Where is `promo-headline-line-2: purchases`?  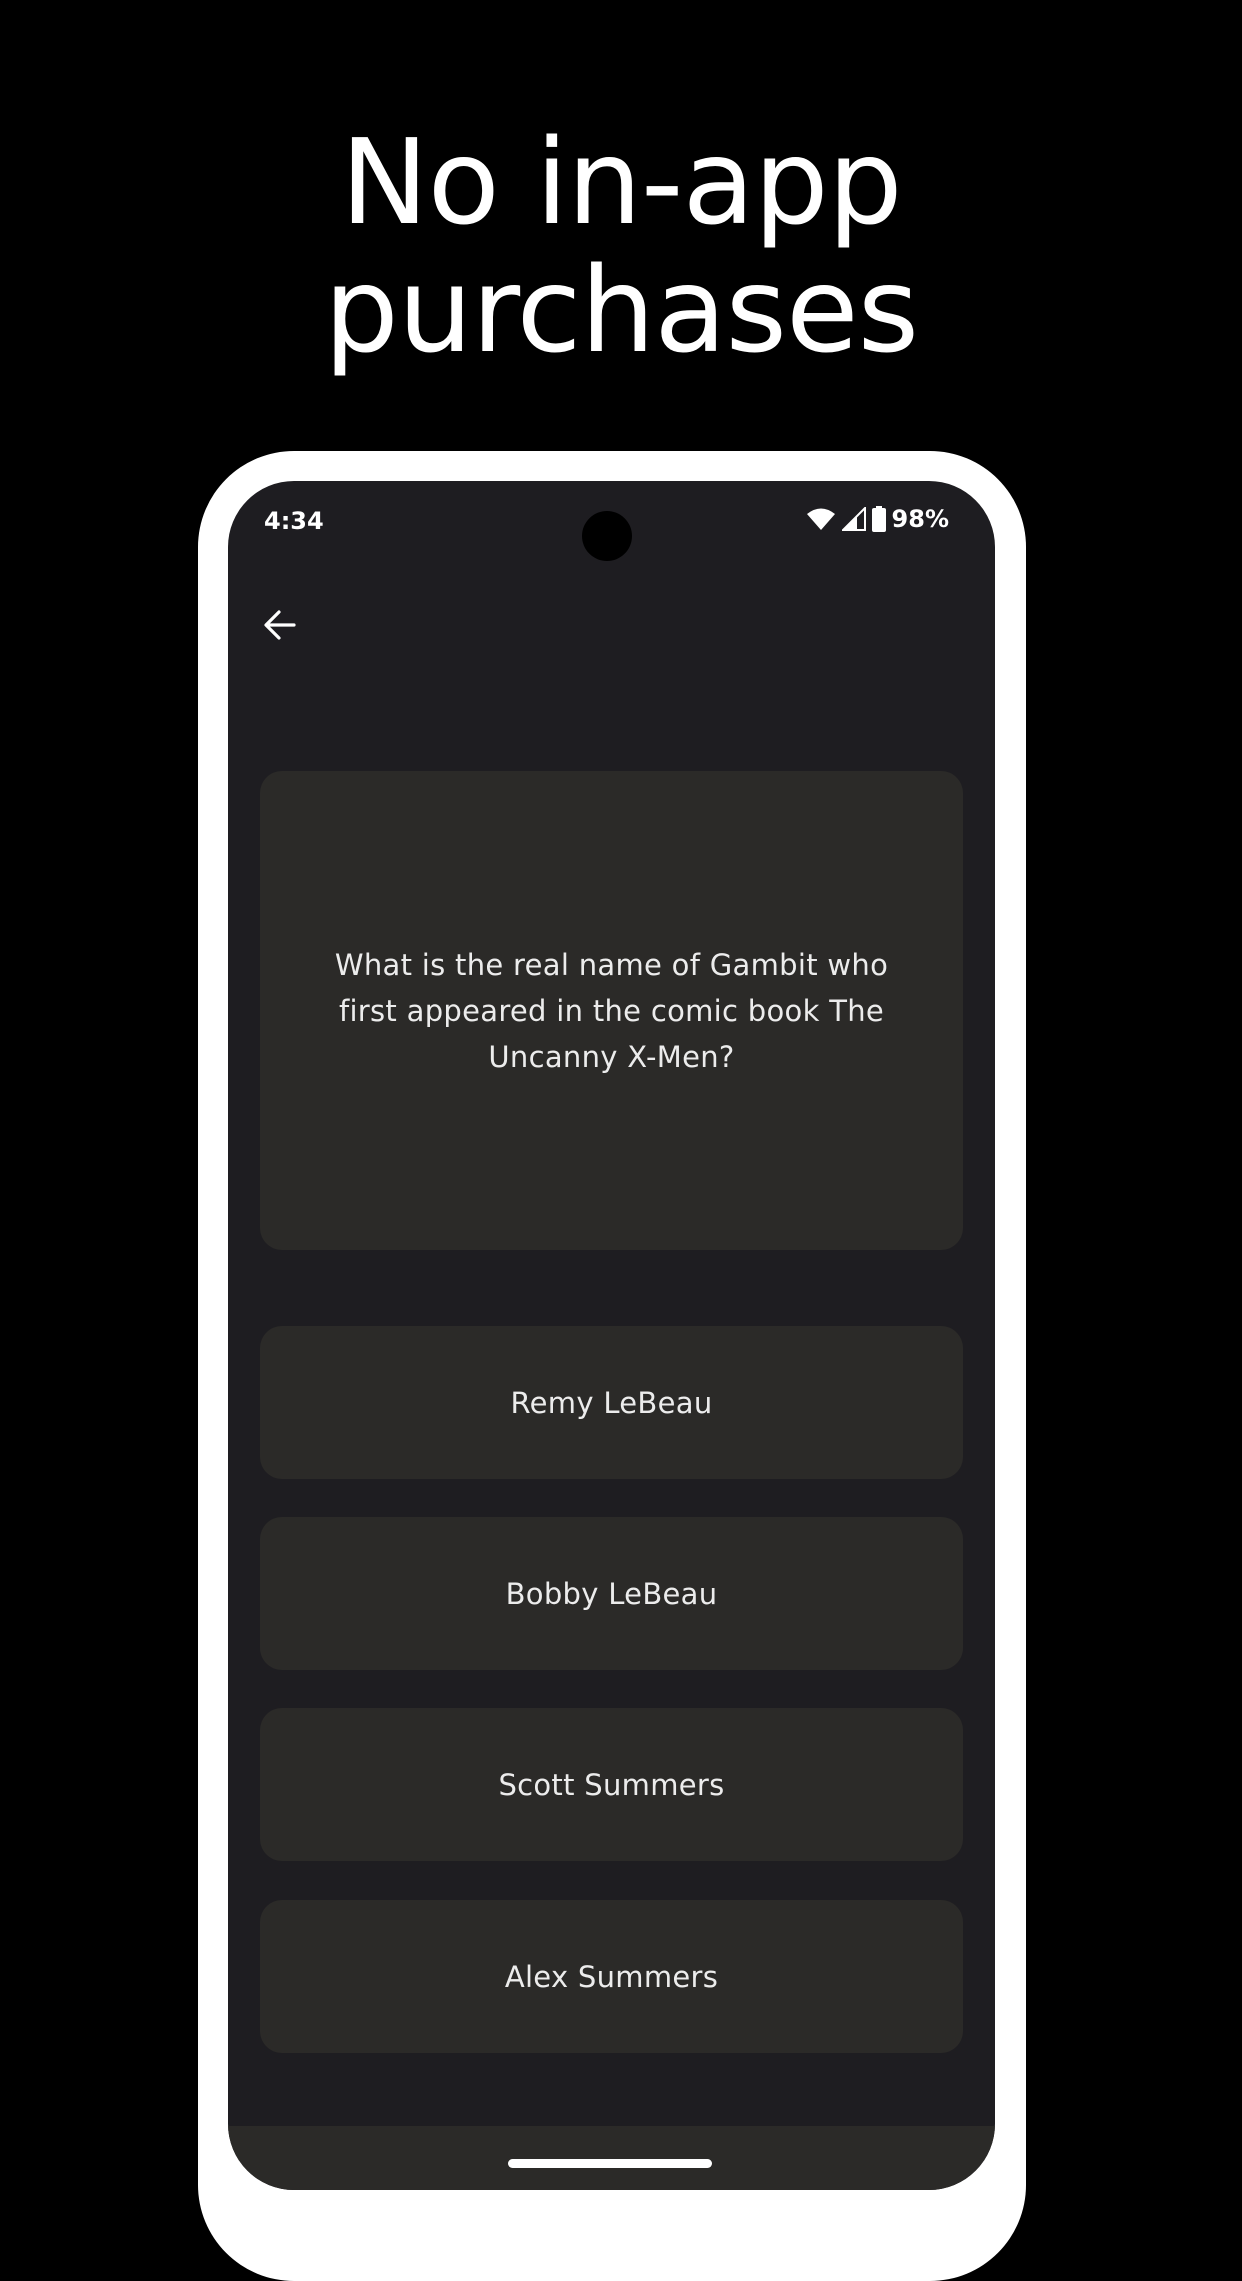 promo-headline-line-2: purchases is located at coordinates (621, 310).